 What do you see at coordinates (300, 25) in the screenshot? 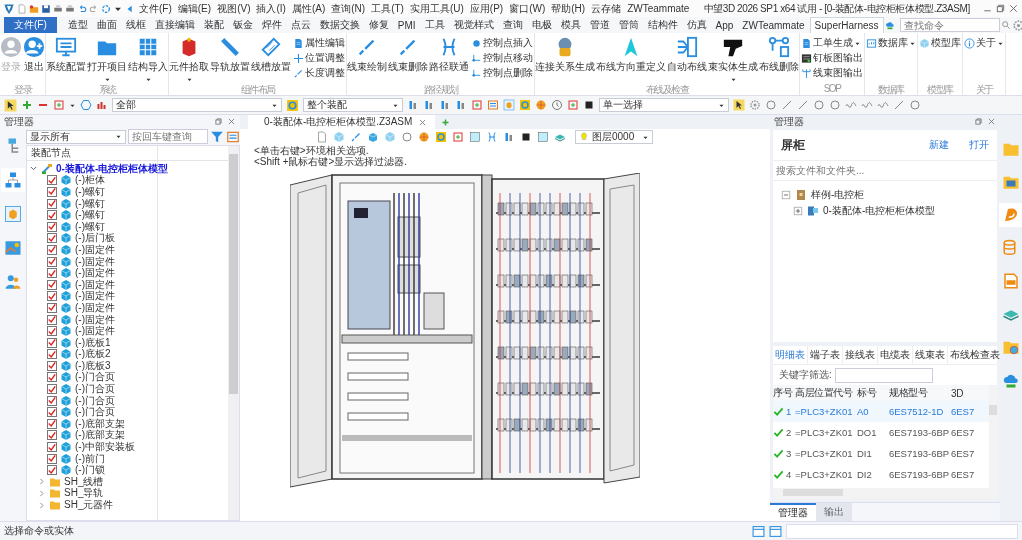
I see `ribbon-tab: 点云` at bounding box center [300, 25].